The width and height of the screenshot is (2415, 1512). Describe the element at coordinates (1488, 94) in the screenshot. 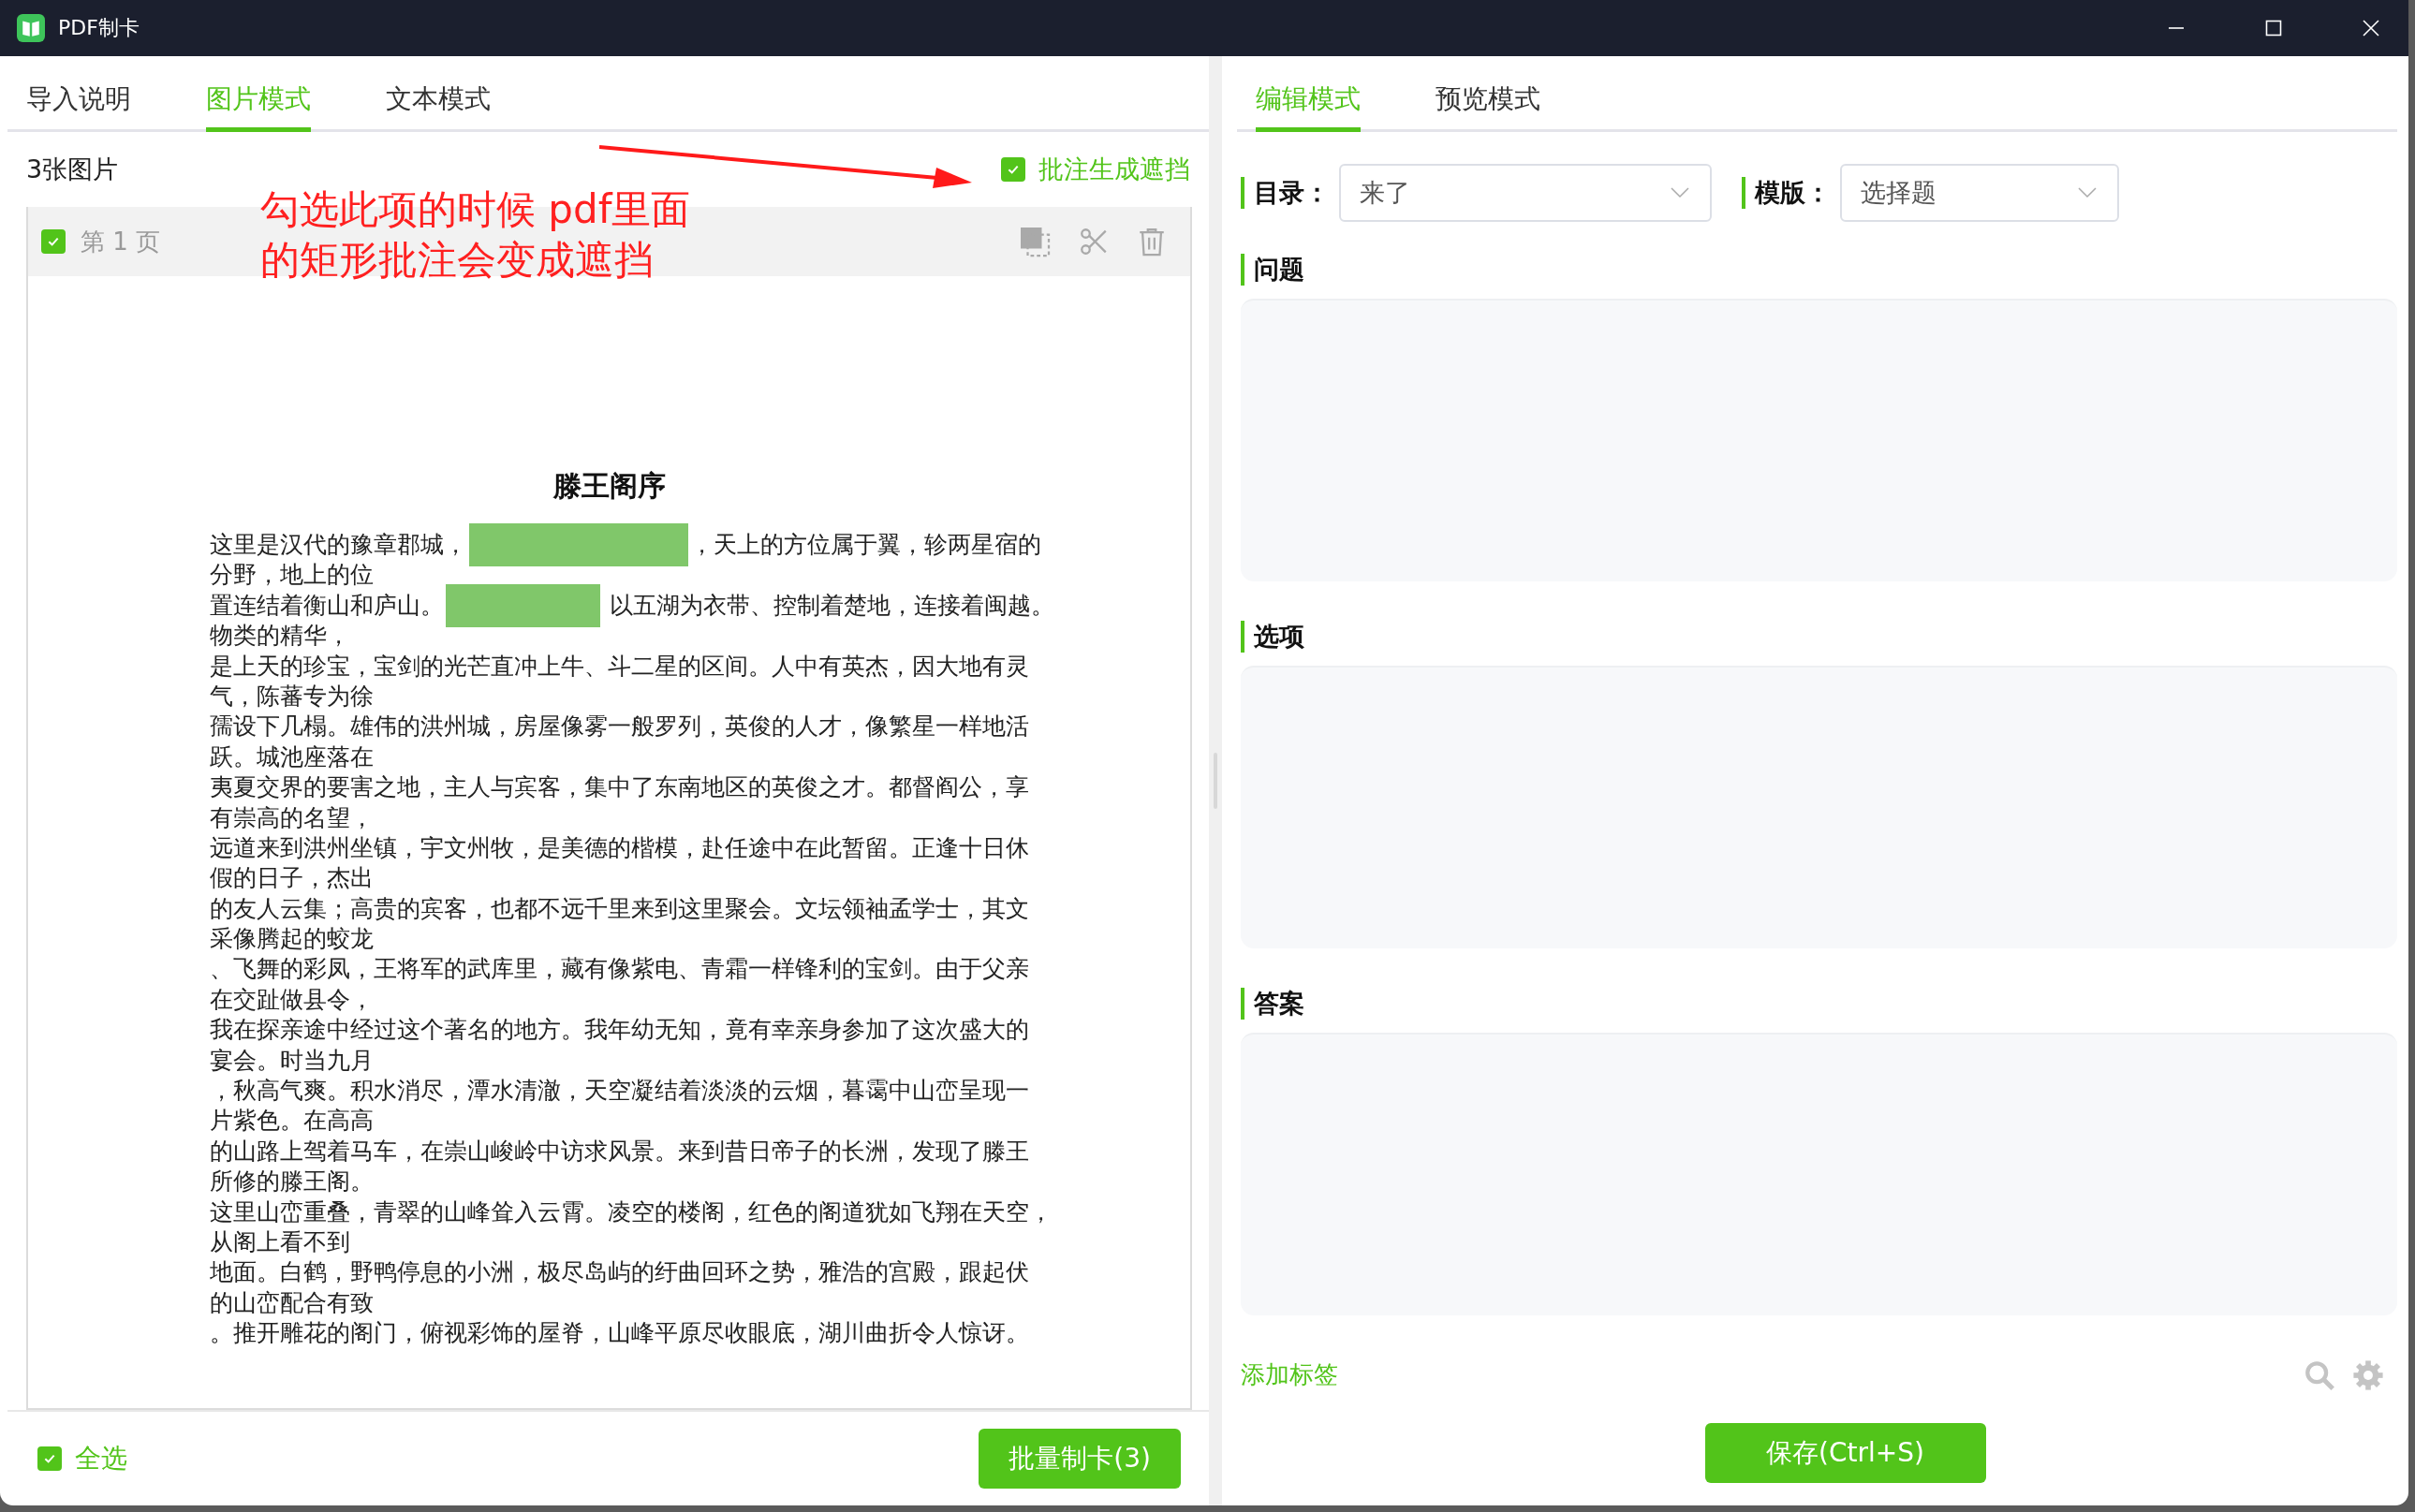

I see `tab: 预览模式` at that location.